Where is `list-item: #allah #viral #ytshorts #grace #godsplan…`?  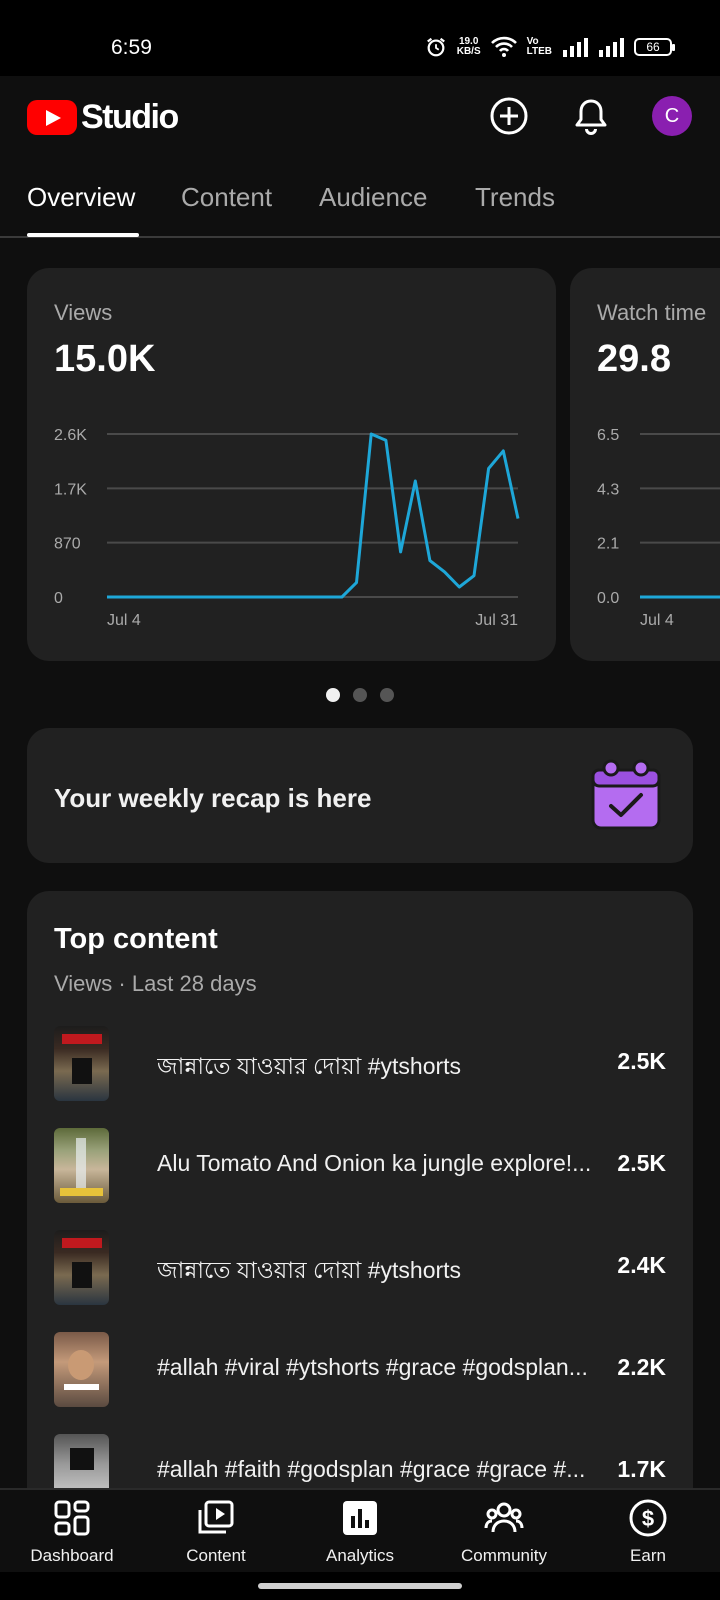
list-item: #allah #viral #ytshorts #grace #godsplan… is located at coordinates (360, 1370).